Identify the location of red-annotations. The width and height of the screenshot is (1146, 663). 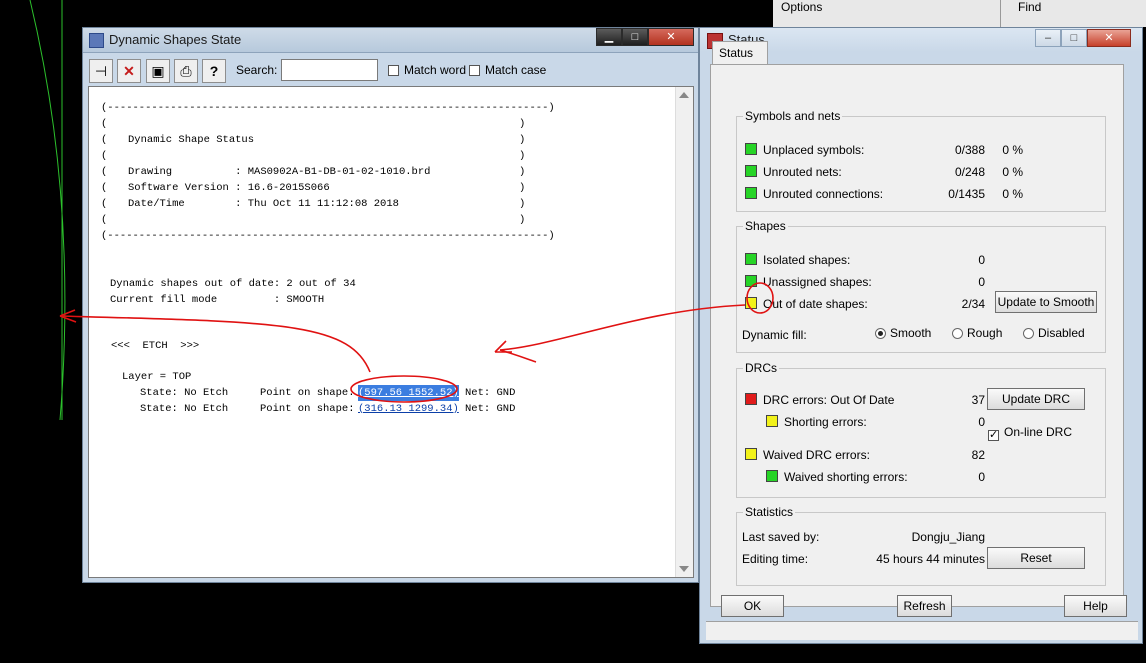
(416, 342).